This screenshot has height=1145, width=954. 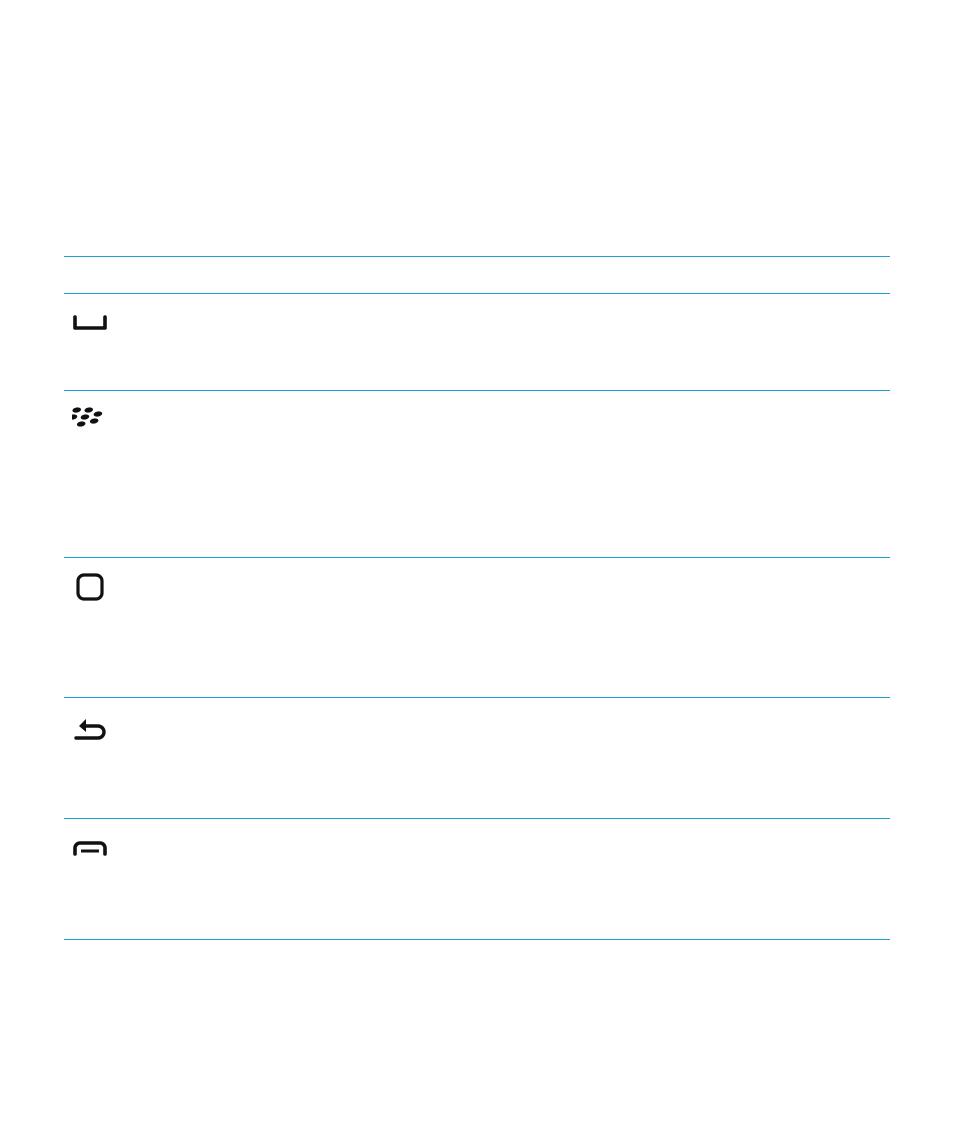 I want to click on table-top-rule, so click(x=477, y=256).